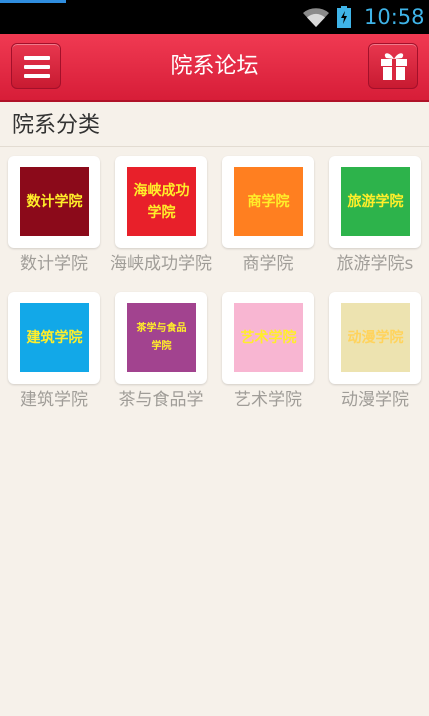 The height and width of the screenshot is (716, 429). I want to click on college-card: 茶学与食品 学院, so click(161, 338).